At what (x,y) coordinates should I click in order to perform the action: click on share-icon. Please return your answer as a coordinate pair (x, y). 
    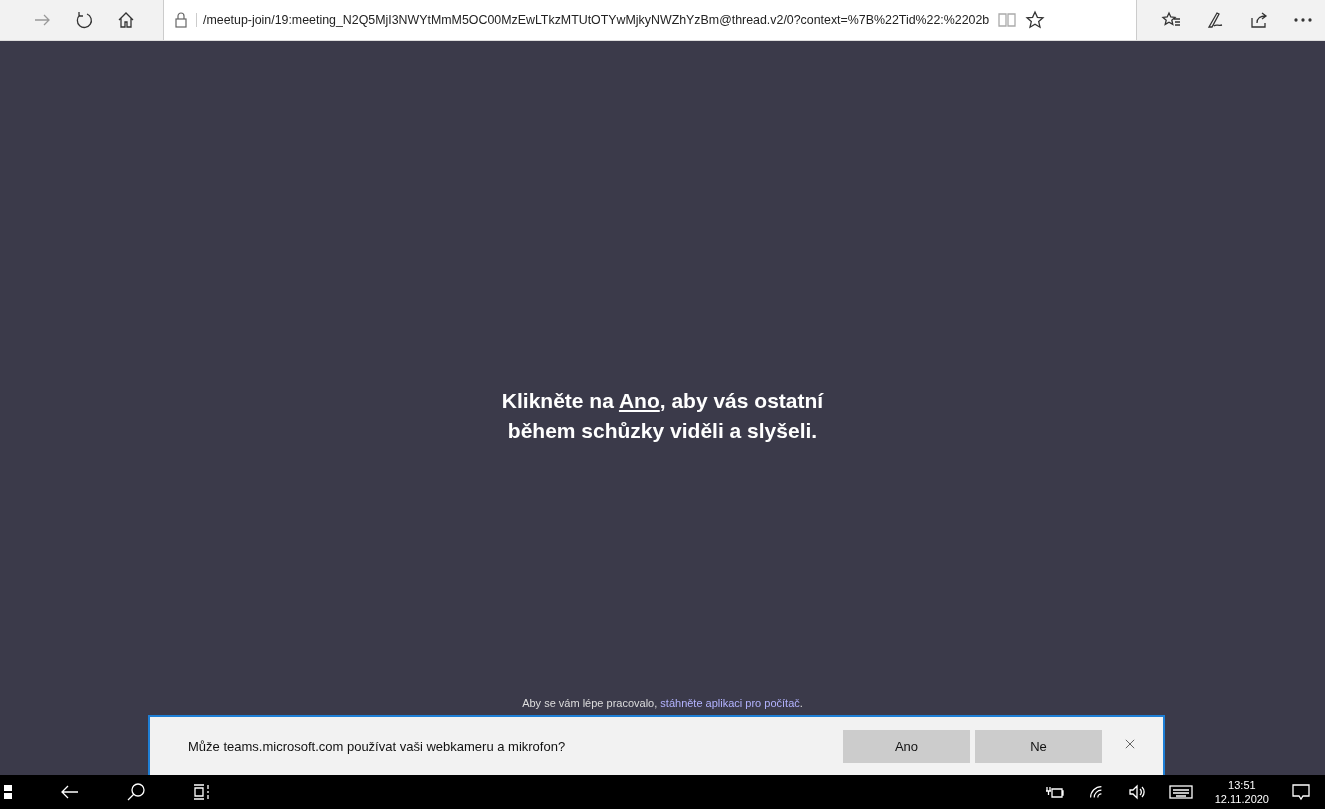
    Looking at the image, I should click on (1259, 20).